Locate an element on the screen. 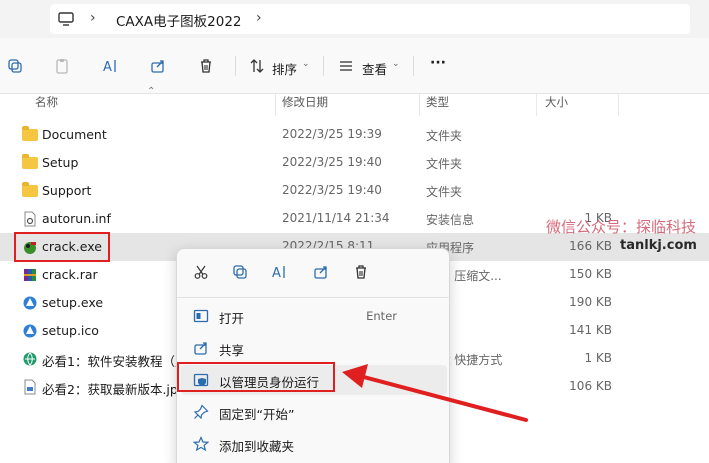 The height and width of the screenshot is (463, 709). menu-item-add-favorites: 添加到收藏夹 is located at coordinates (314, 444).